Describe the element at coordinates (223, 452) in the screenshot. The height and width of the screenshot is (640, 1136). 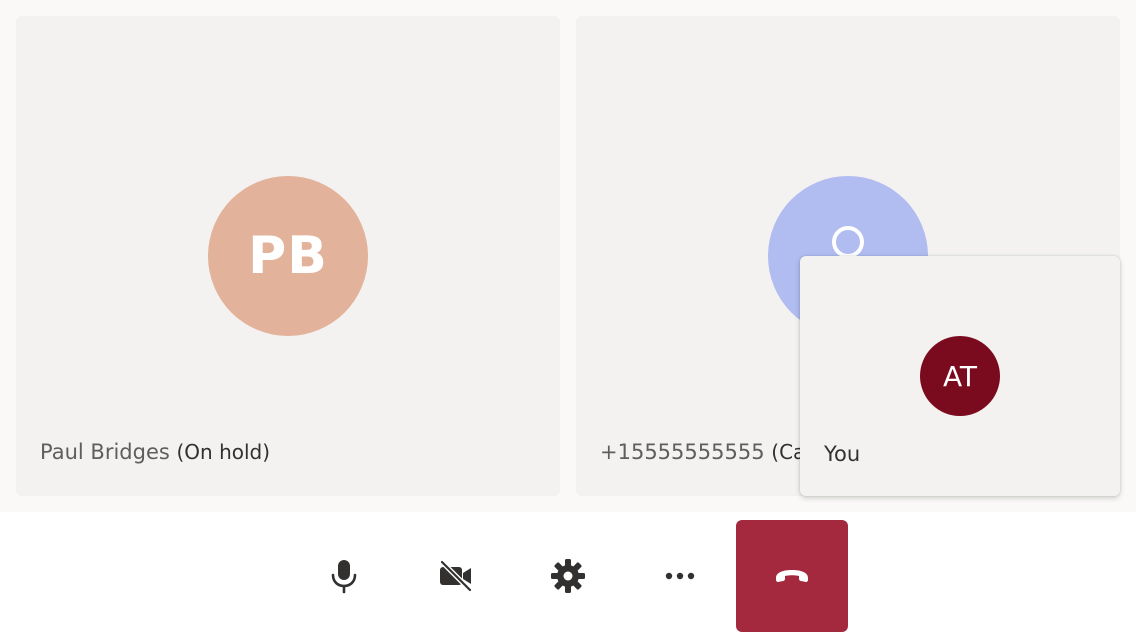
I see `participant-status: (On hold)` at that location.